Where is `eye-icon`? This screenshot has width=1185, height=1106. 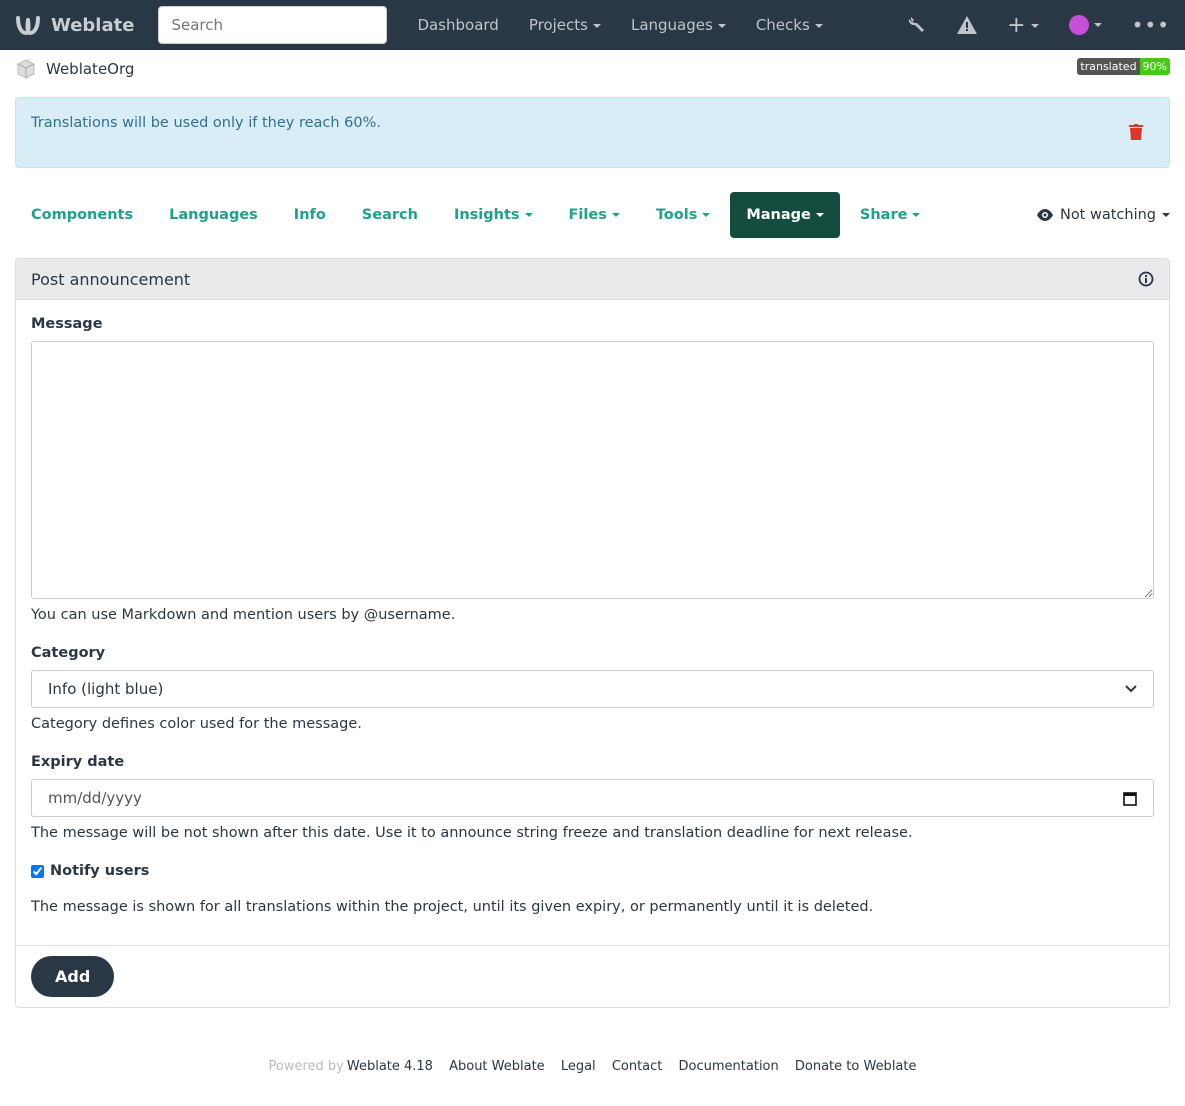 eye-icon is located at coordinates (1044, 215).